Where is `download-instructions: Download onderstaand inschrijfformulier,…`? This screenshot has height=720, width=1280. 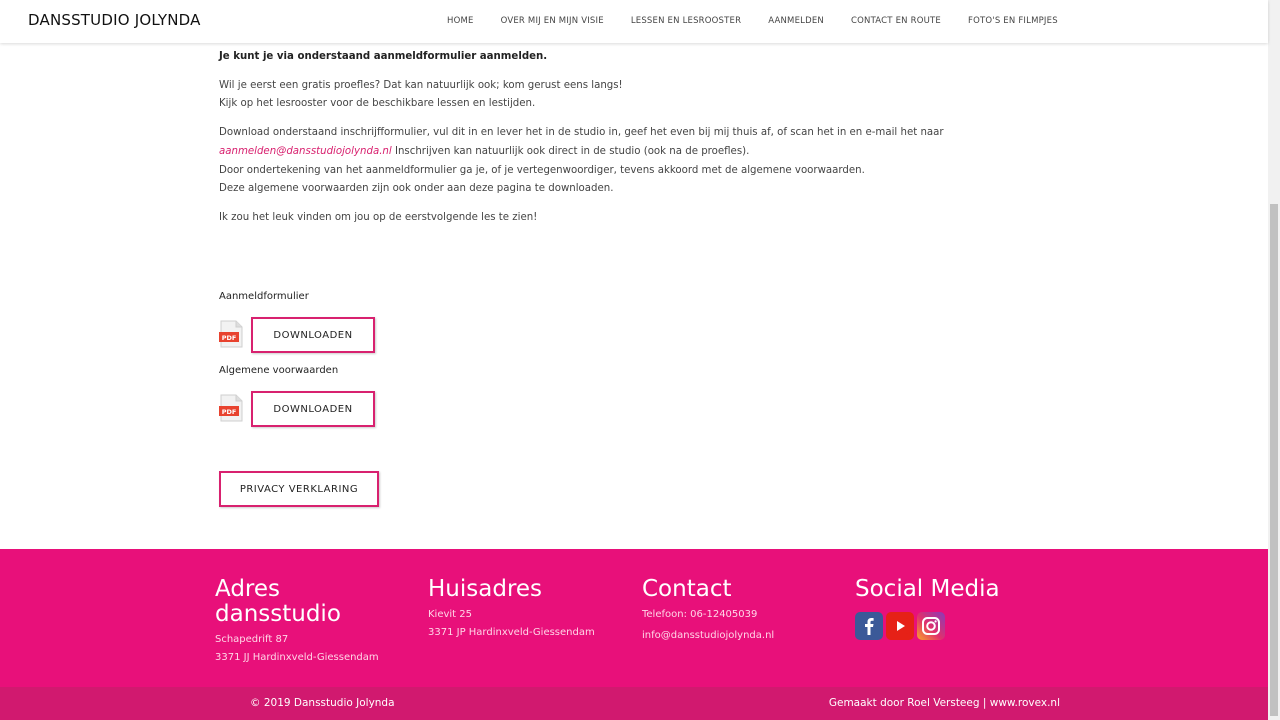 download-instructions: Download onderstaand inschrijfformulier,… is located at coordinates (599, 161).